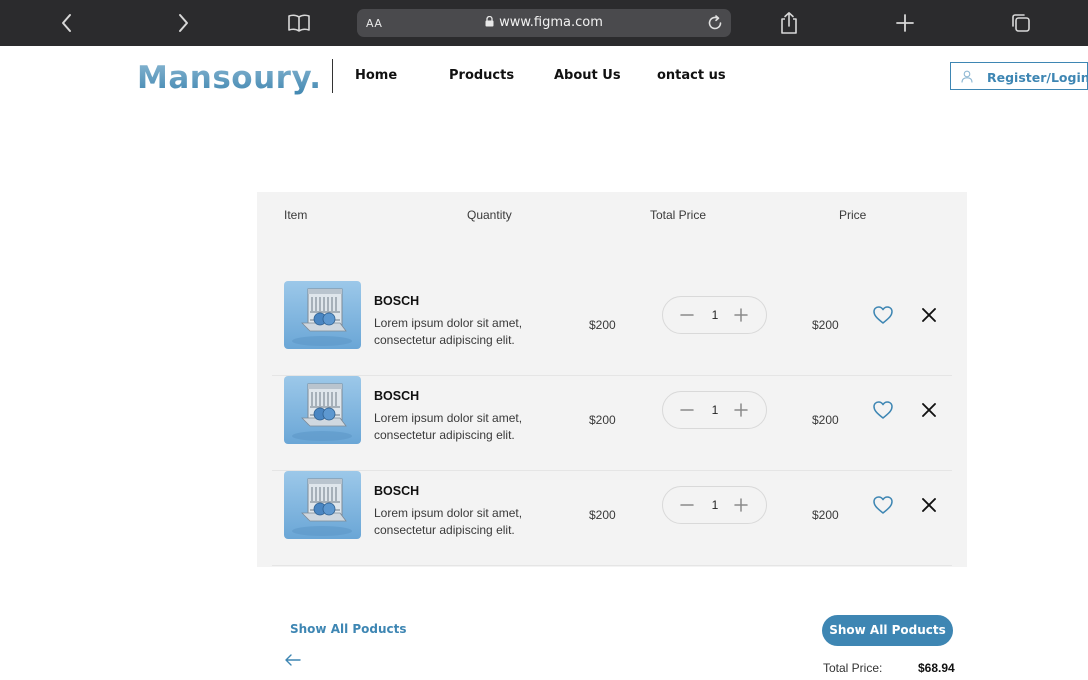 The height and width of the screenshot is (680, 1088). I want to click on user-icon, so click(967, 79).